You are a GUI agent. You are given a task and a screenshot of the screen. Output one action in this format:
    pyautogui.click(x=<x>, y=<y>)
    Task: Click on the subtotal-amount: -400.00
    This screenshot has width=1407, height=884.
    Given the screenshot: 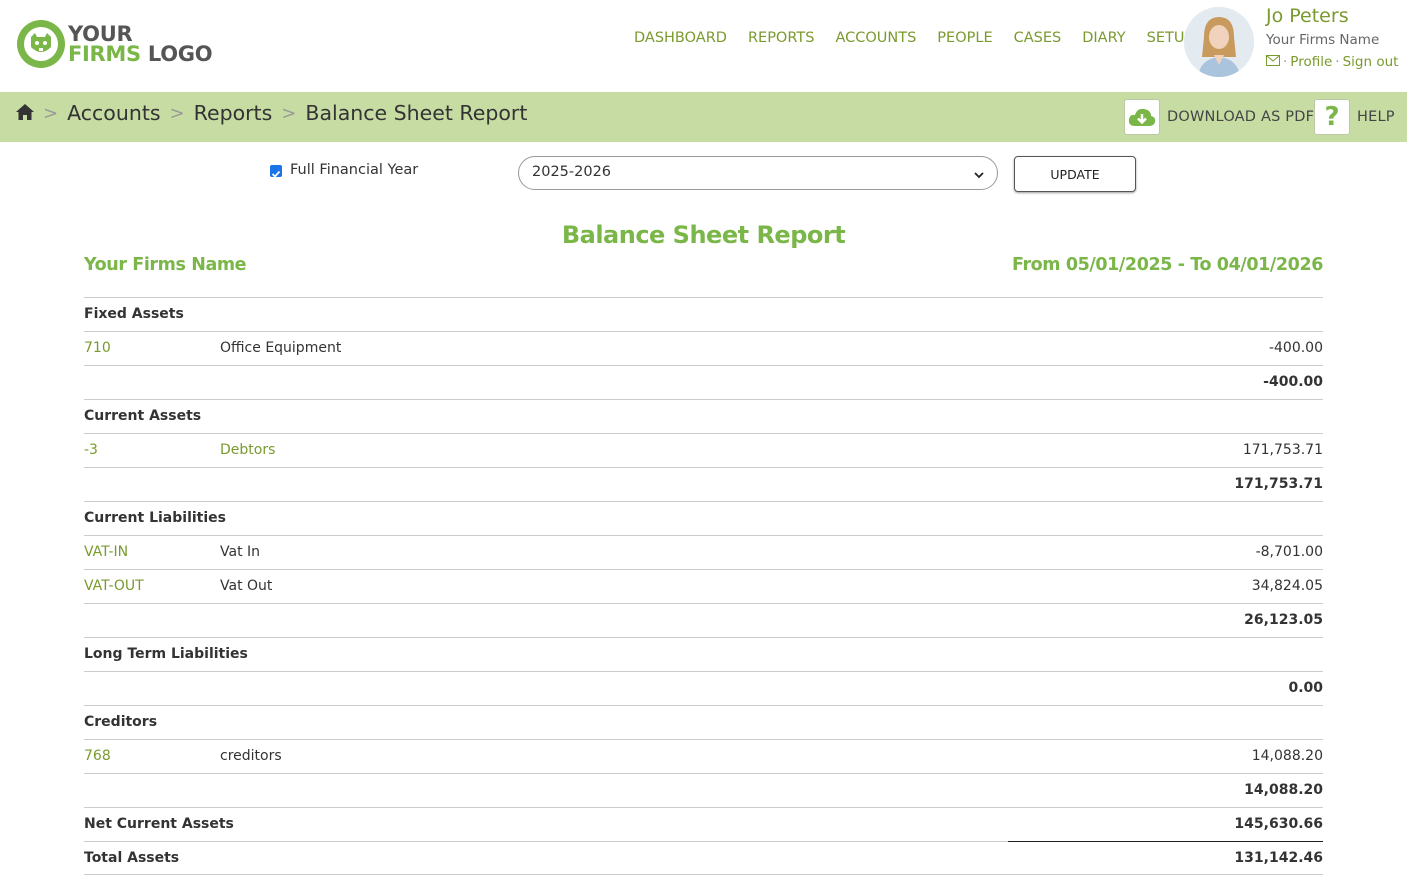 What is the action you would take?
    pyautogui.click(x=1293, y=382)
    